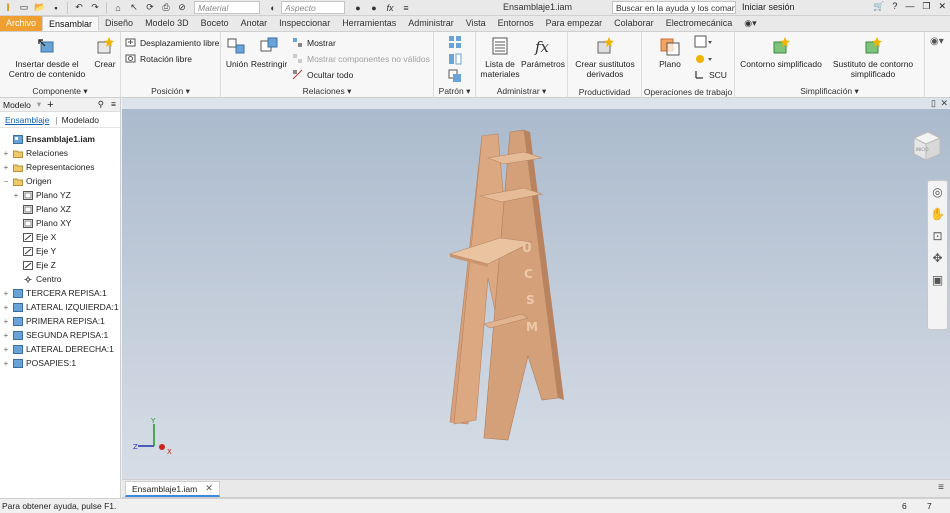 The image size is (950, 513). What do you see at coordinates (369, 23) in the screenshot?
I see `tab-herramientas: Herramientas` at bounding box center [369, 23].